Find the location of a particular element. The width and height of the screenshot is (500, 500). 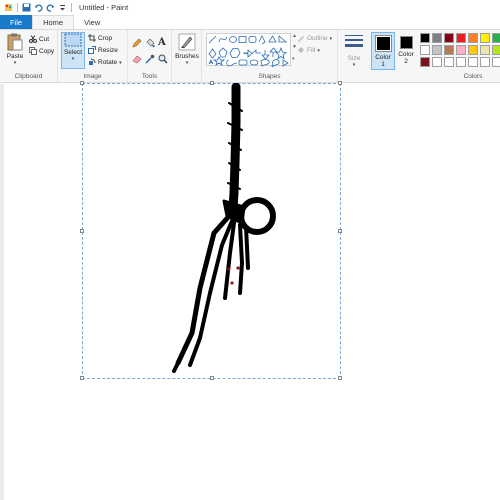

shapes-group-label: Shapes is located at coordinates (269, 76).